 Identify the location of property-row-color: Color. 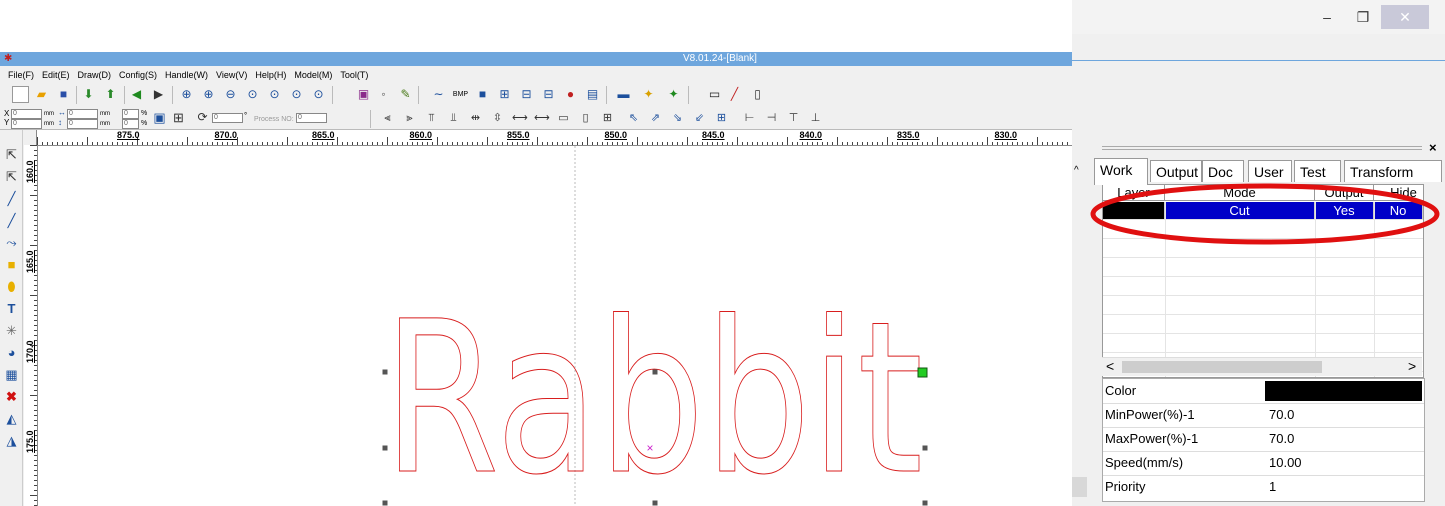
(1263, 391).